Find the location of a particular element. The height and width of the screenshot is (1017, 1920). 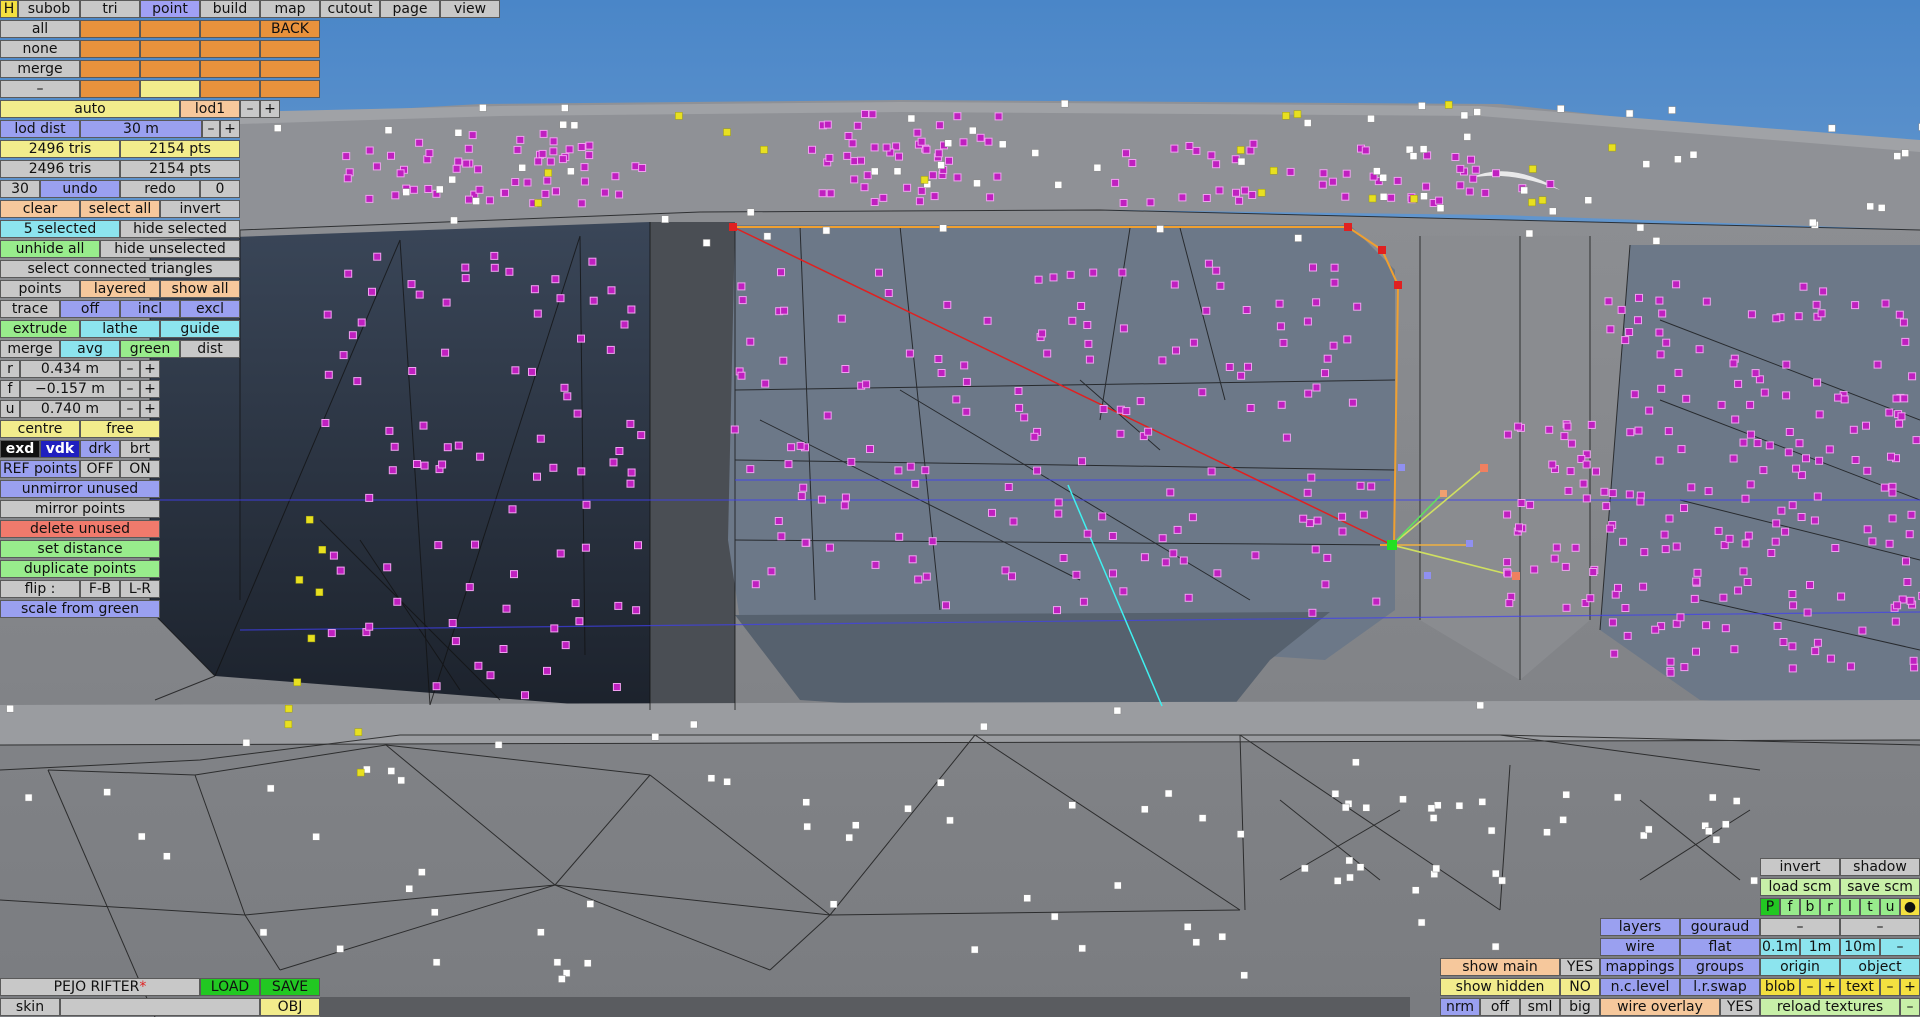

trace-off-button: off is located at coordinates (90, 309).